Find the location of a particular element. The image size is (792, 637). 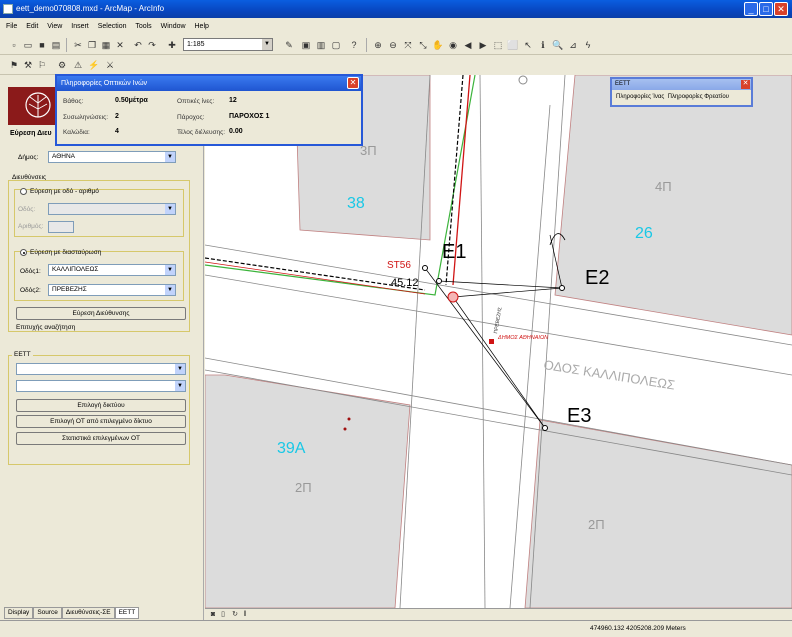

zoom-out-icon: ⊖ is located at coordinates (393, 45).